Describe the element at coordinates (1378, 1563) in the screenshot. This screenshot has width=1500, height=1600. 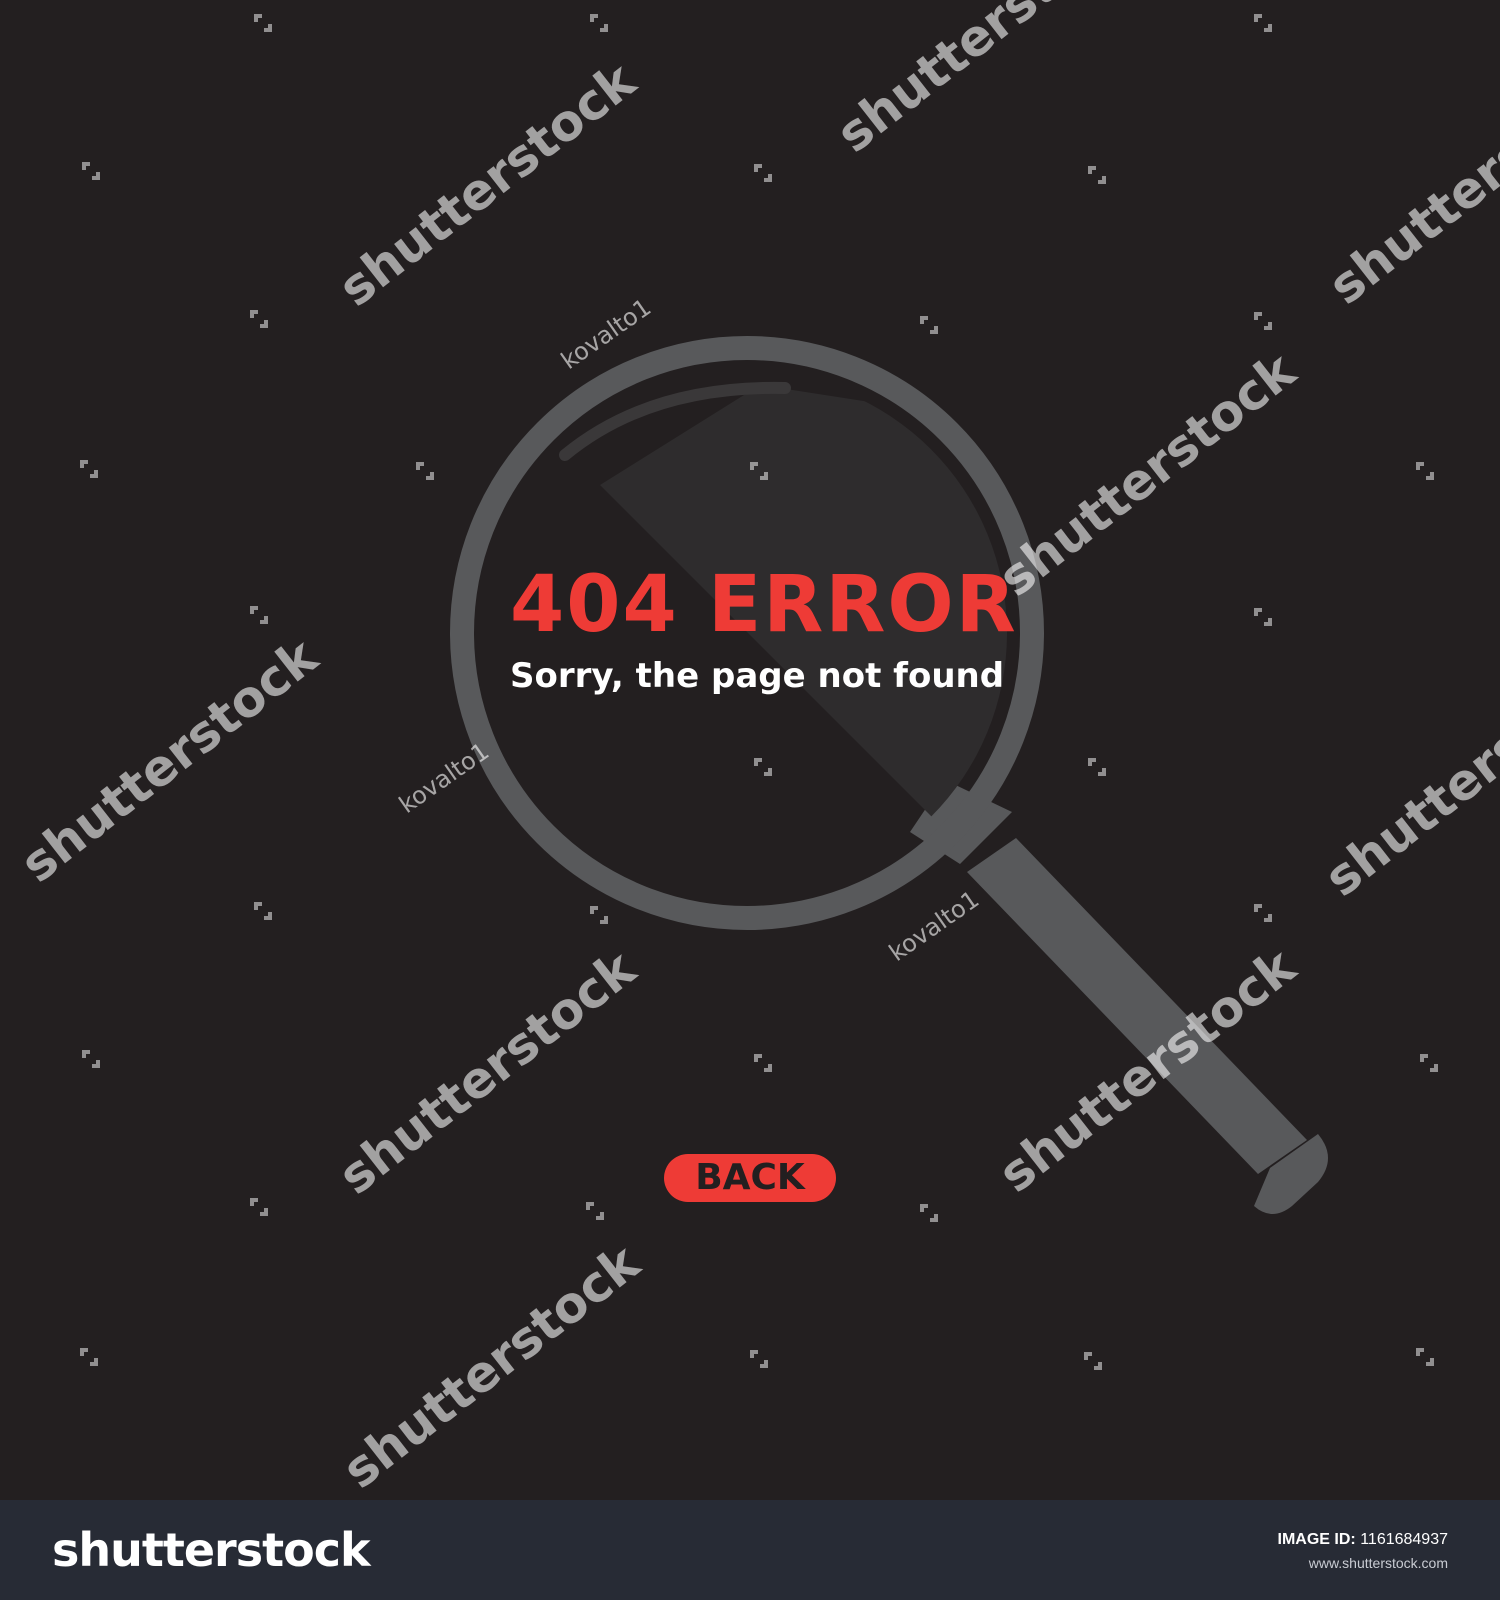
I see `site-url: www.shutterstock.com` at that location.